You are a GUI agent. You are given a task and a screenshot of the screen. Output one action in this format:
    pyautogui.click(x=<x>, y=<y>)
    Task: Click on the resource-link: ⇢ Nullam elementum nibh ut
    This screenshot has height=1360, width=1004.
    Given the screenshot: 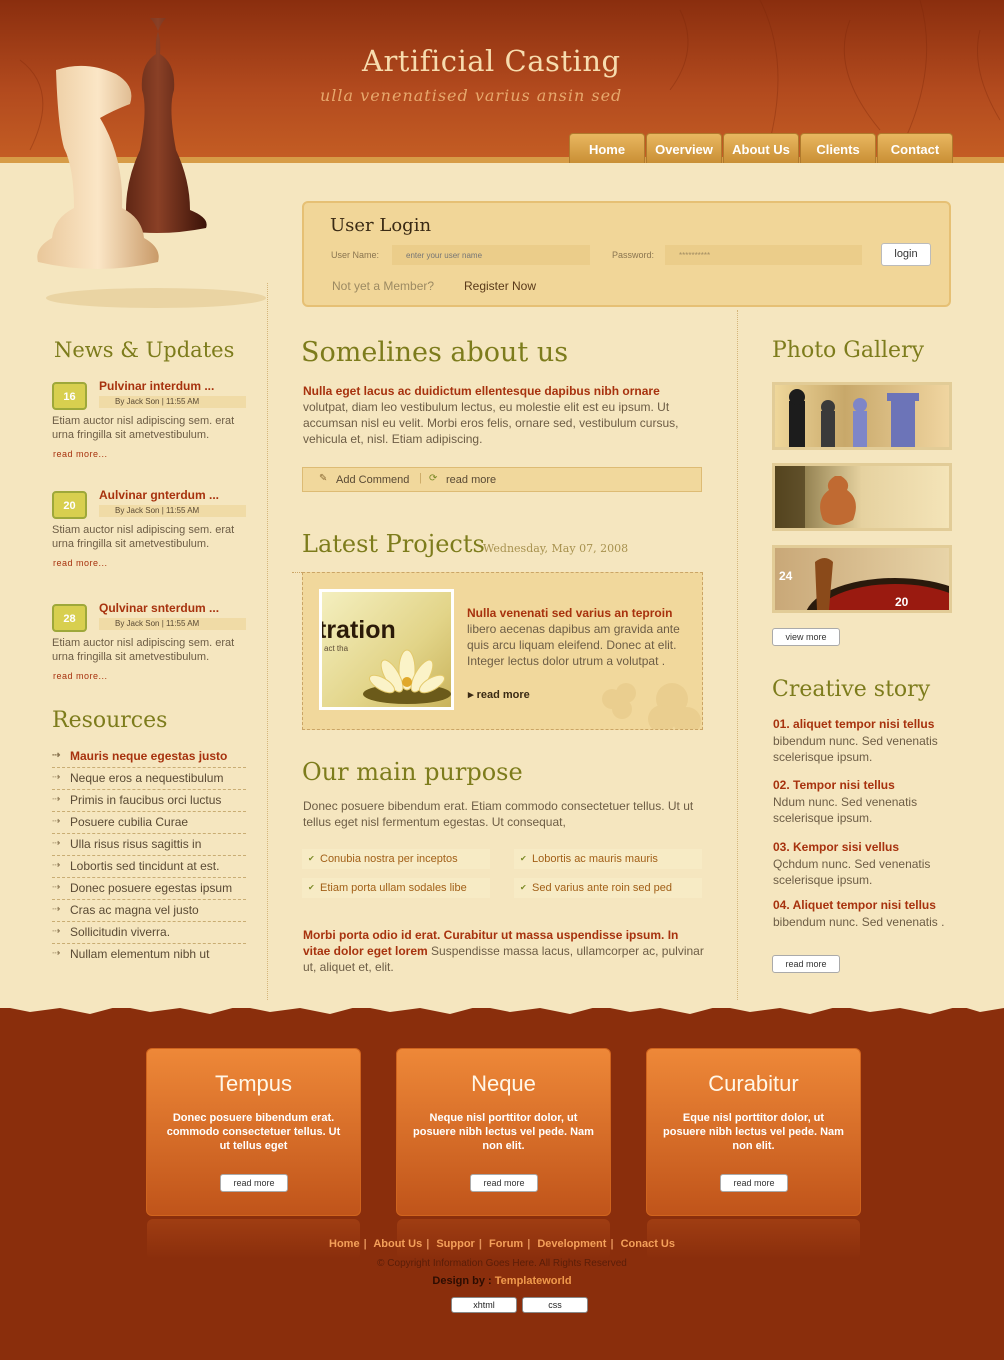 What is the action you would take?
    pyautogui.click(x=149, y=955)
    